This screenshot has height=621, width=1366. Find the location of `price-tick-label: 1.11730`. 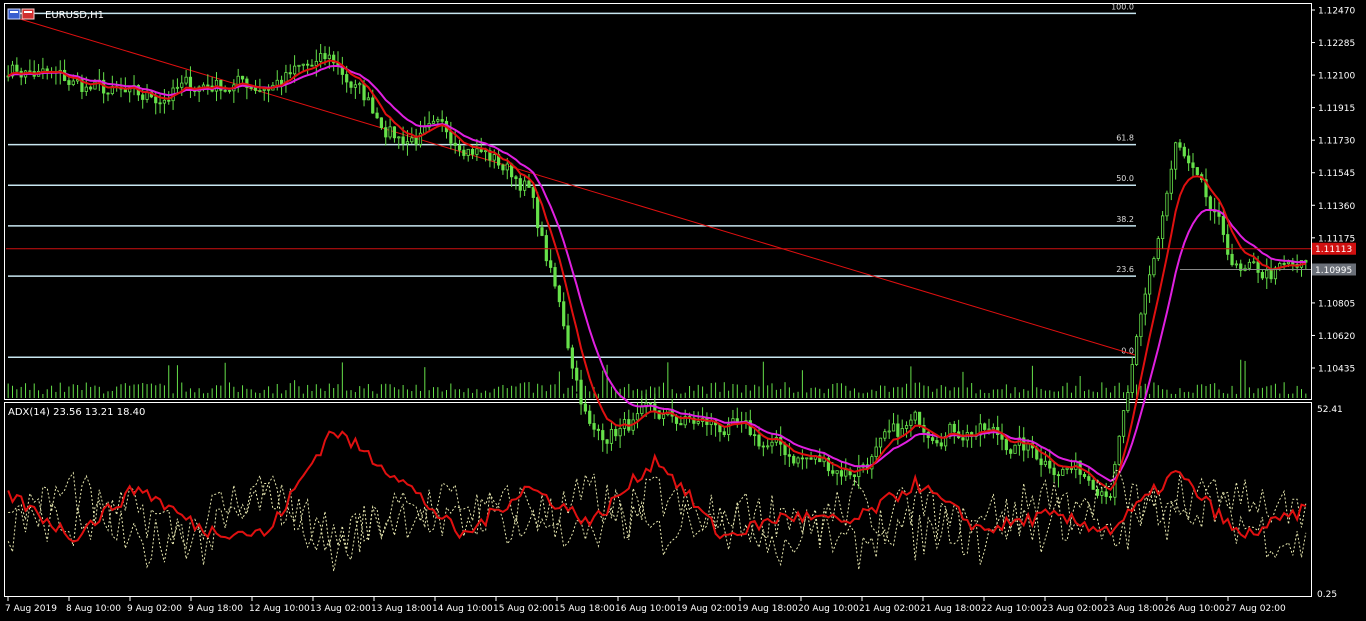

price-tick-label: 1.11730 is located at coordinates (1336, 142).